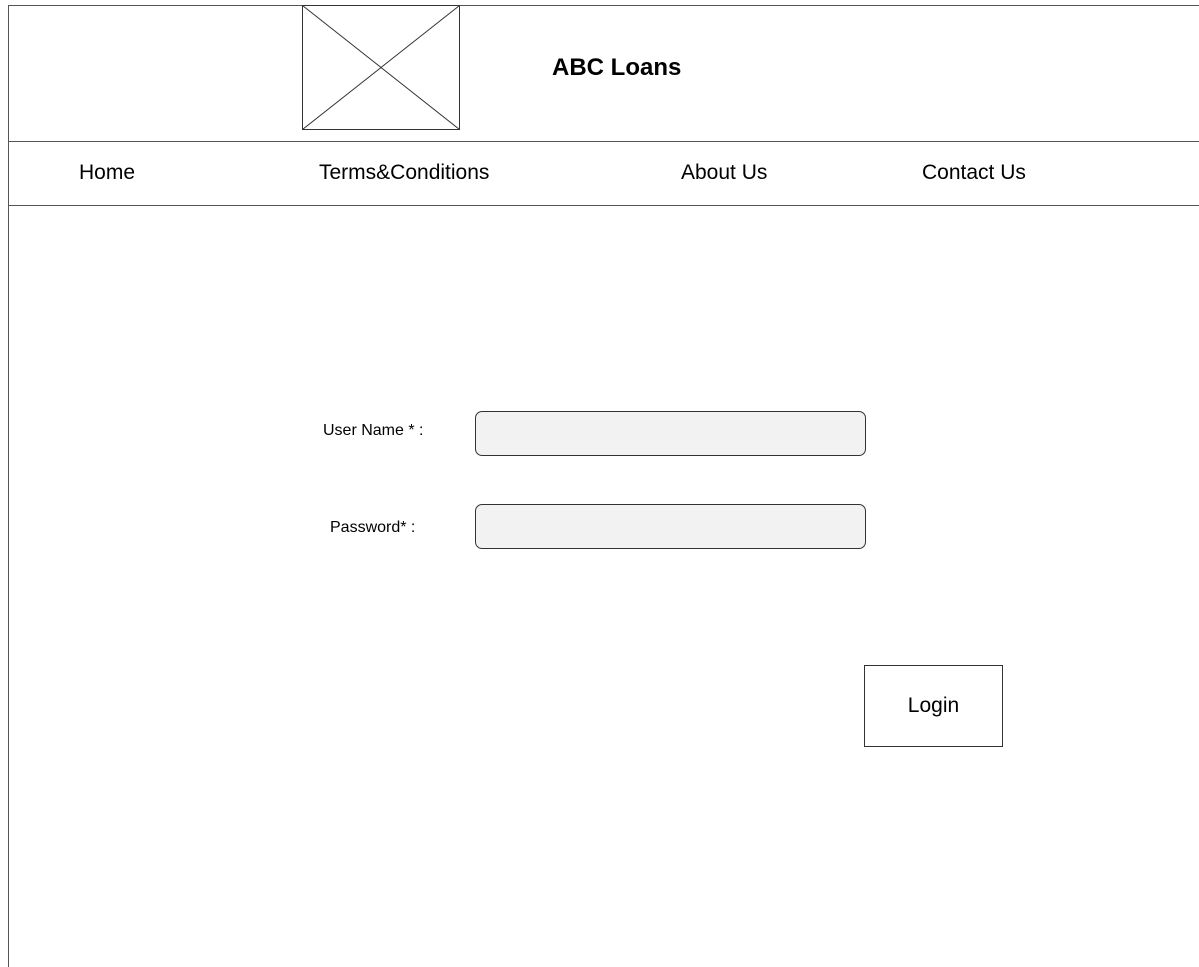 The image size is (1199, 967). I want to click on nav-item-contact-us: Contact Us, so click(974, 173).